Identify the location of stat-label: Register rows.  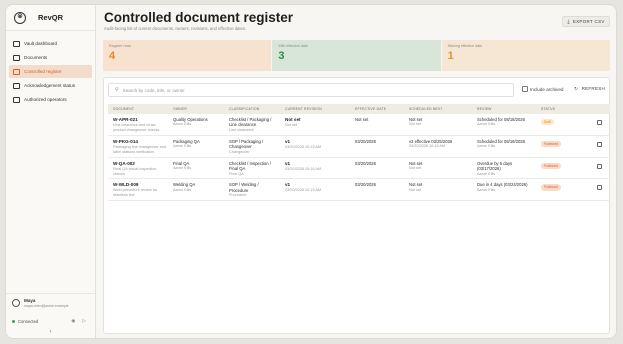
(120, 46).